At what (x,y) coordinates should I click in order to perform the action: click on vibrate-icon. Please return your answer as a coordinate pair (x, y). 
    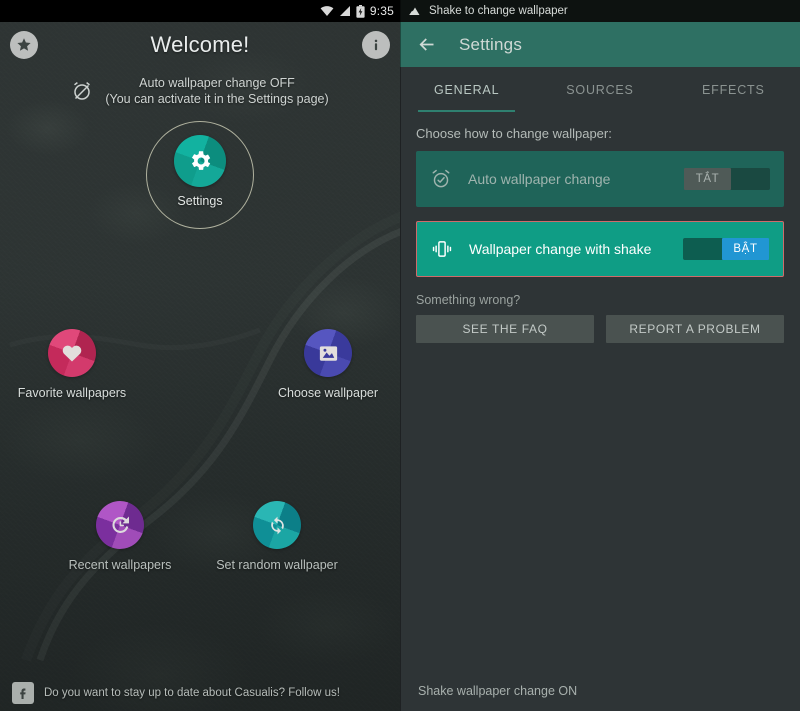
    Looking at the image, I should click on (442, 249).